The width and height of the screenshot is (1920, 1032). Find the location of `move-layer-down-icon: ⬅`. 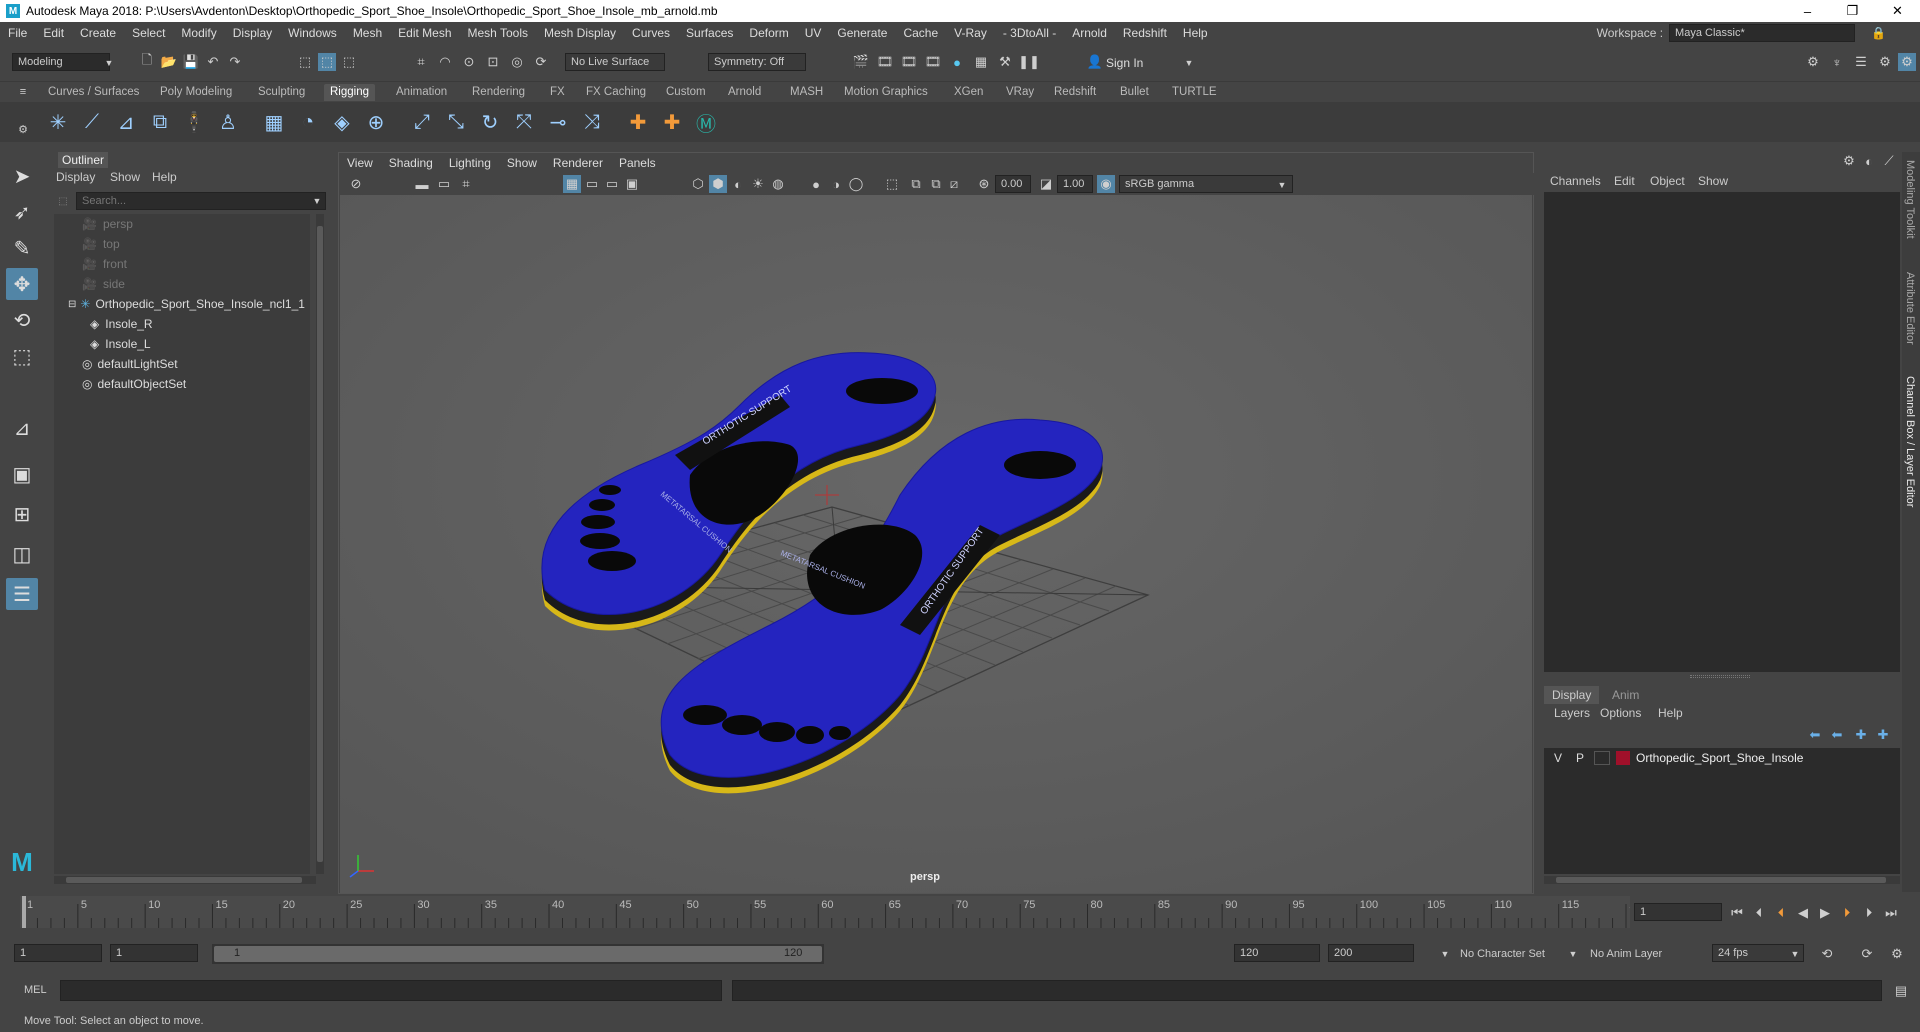

move-layer-down-icon: ⬅ is located at coordinates (1837, 735).